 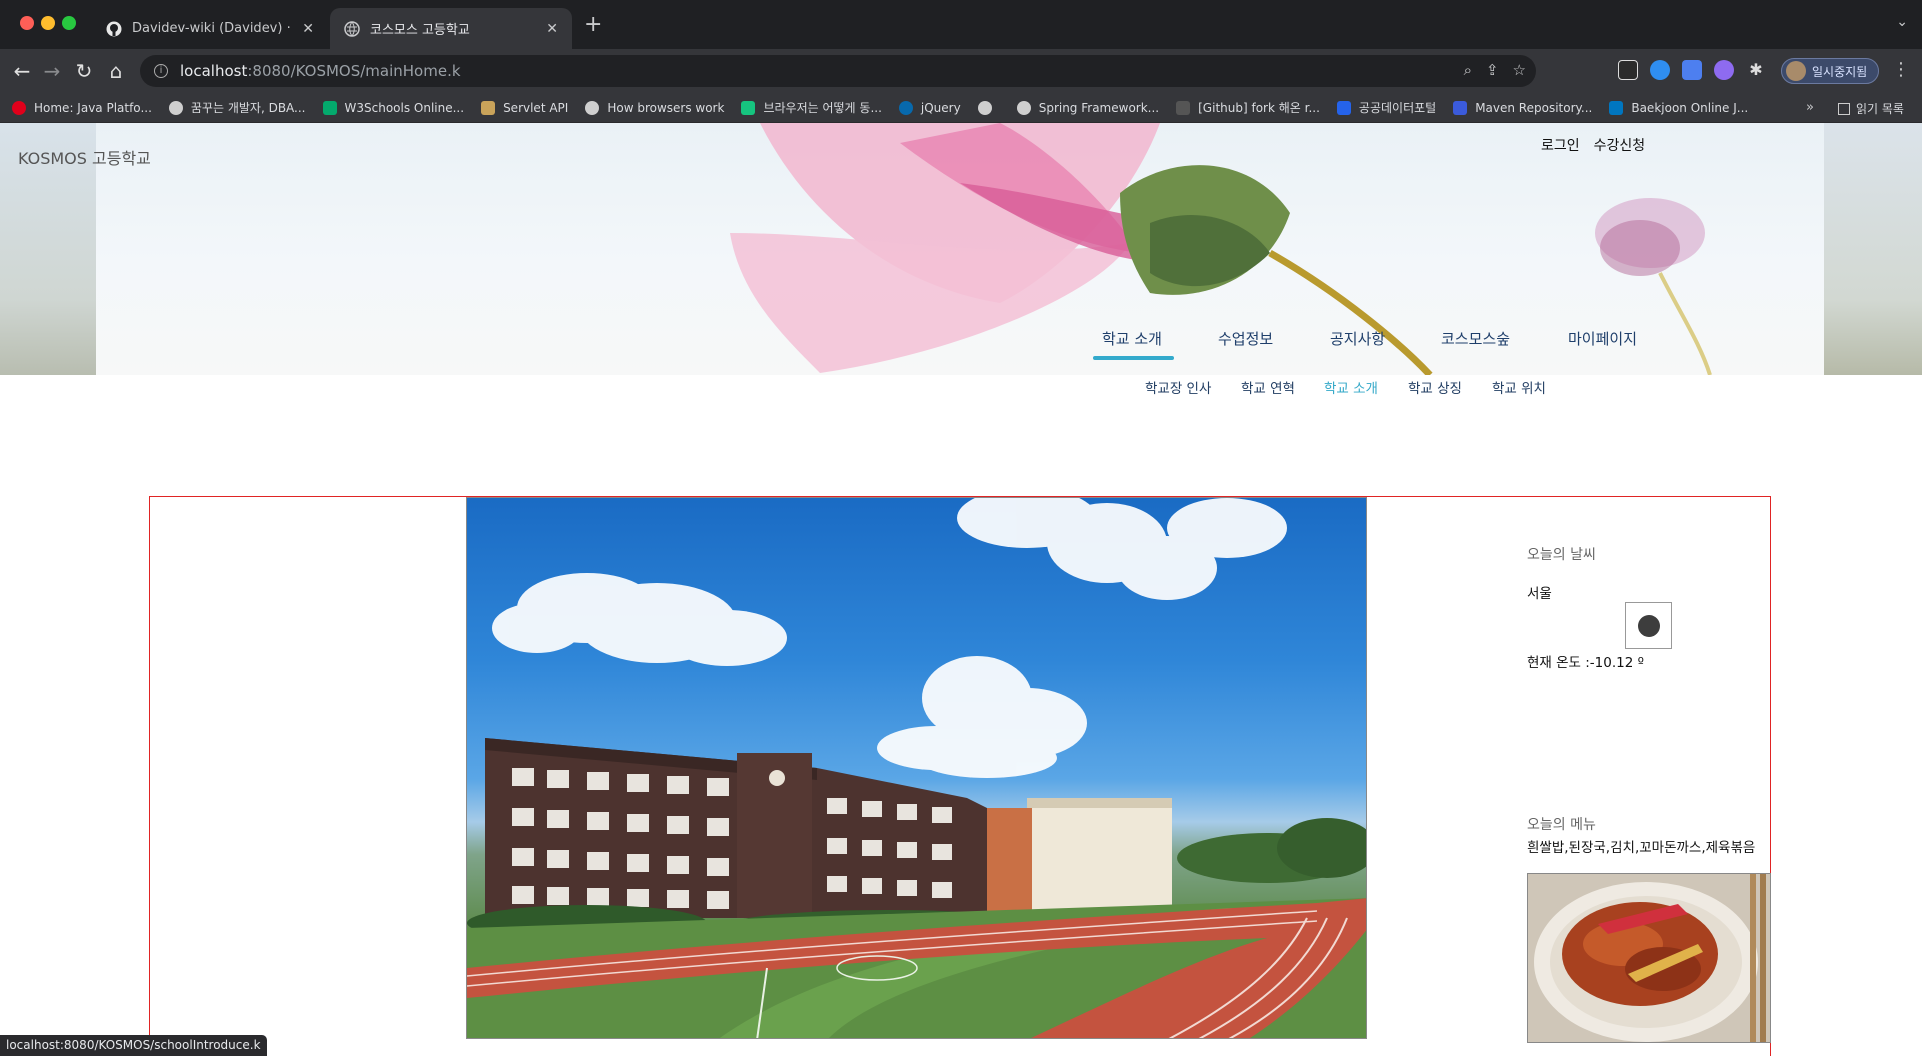 I want to click on w3schools-icon, so click(x=329, y=107).